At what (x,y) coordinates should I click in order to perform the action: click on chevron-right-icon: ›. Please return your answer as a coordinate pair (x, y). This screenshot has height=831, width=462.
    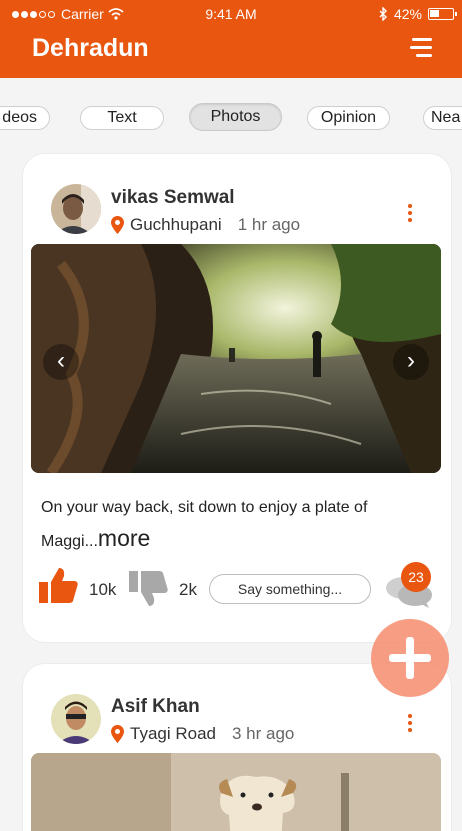
    Looking at the image, I should click on (411, 362).